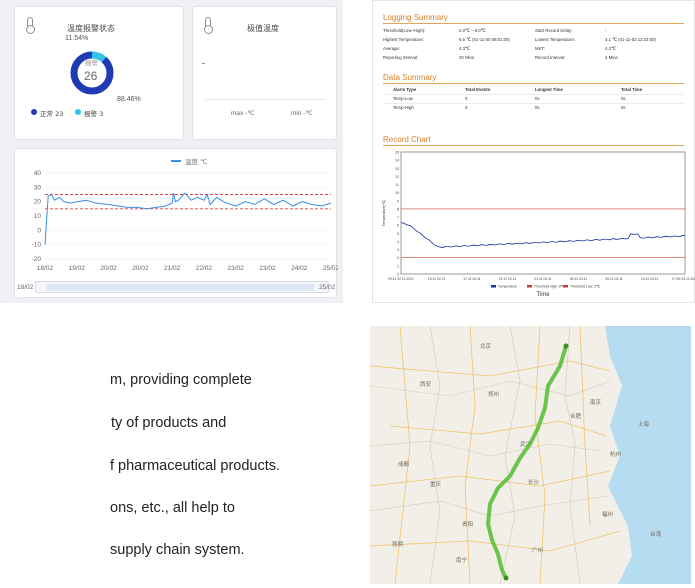 This screenshot has width=695, height=588. Describe the element at coordinates (172, 508) in the screenshot. I see `text-line: ons, etc., all help to` at that location.